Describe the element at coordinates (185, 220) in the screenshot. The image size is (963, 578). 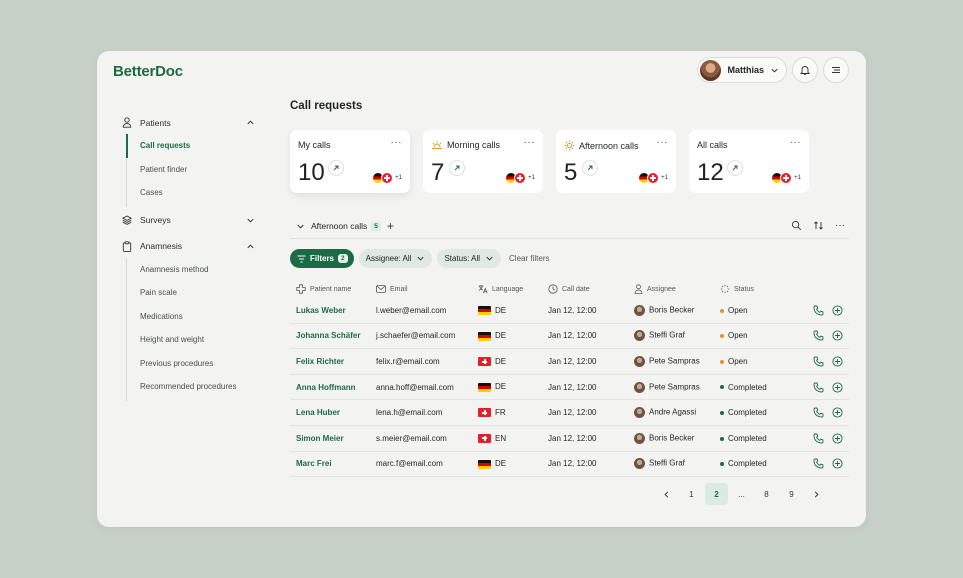
I see `sidebar-group-surveys: Surveys` at that location.